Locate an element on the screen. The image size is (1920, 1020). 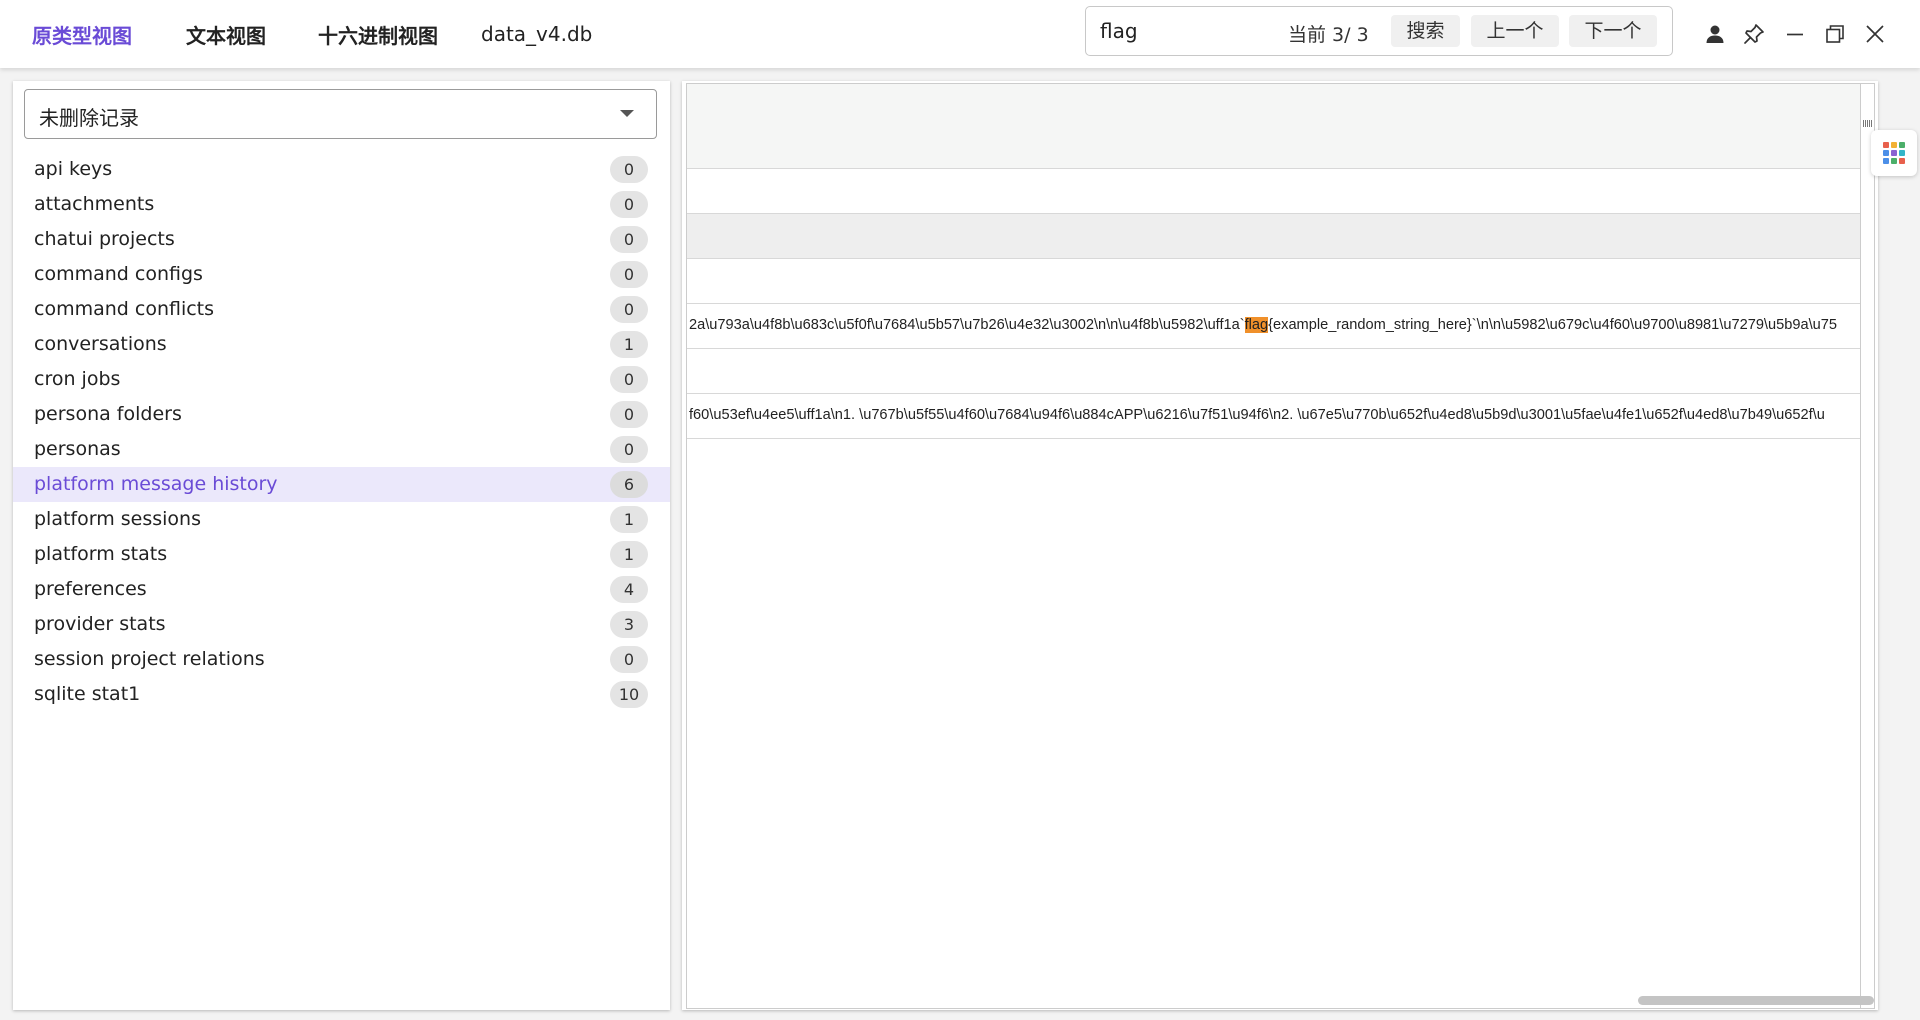
table-name: personas is located at coordinates (77, 449).